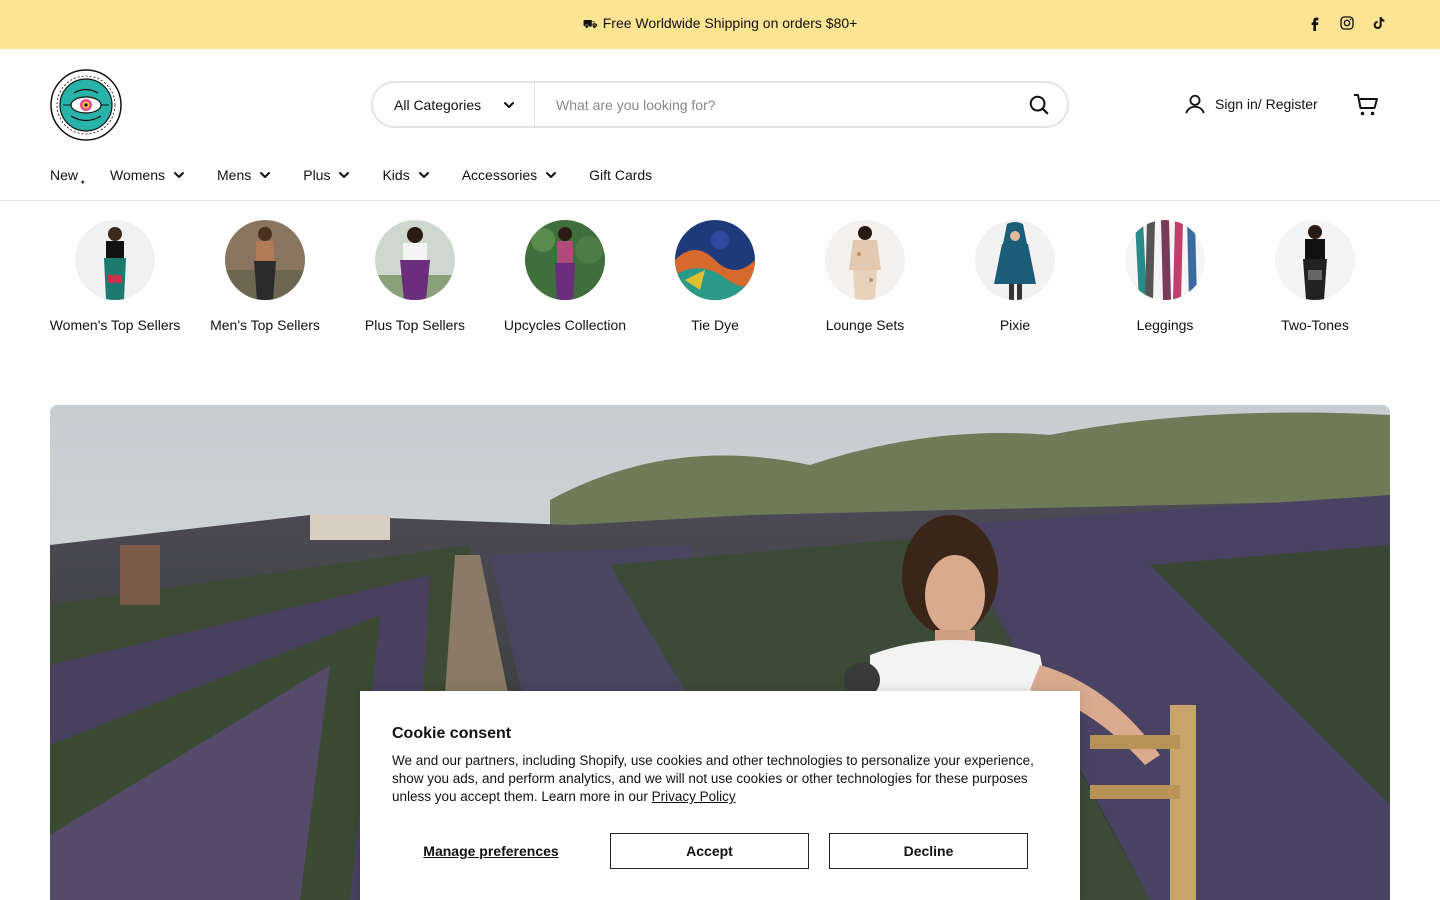 Image resolution: width=1440 pixels, height=900 pixels. Describe the element at coordinates (491, 851) in the screenshot. I see `manage-preferences-button: Manage preferences` at that location.